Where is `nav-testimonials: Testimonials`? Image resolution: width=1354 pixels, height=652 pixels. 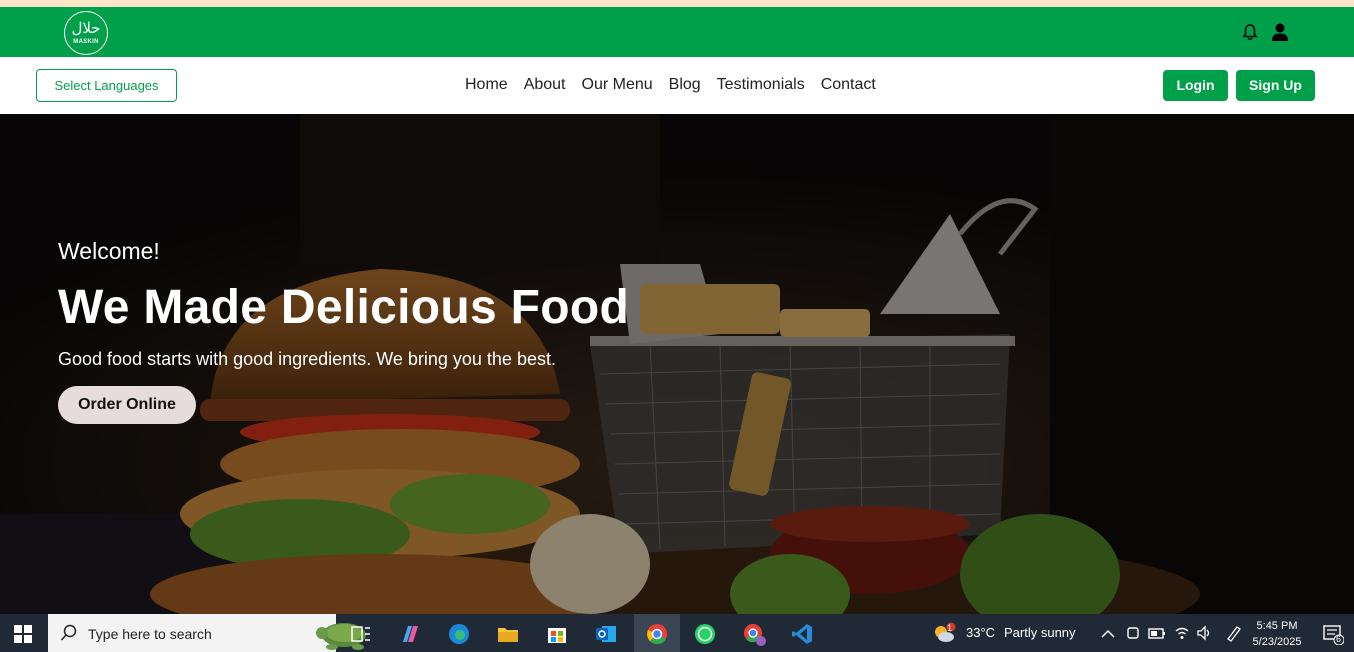
nav-testimonials: Testimonials is located at coordinates (761, 85).